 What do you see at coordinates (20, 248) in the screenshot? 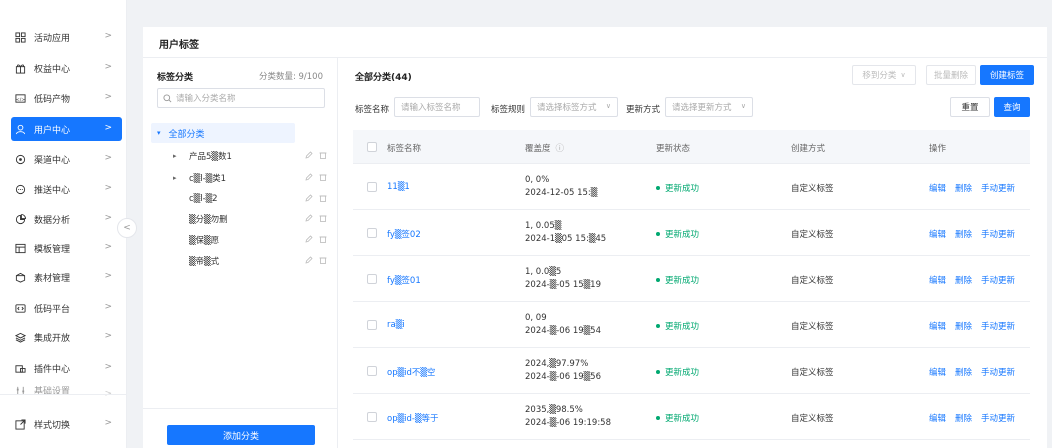
I see `template-icon` at bounding box center [20, 248].